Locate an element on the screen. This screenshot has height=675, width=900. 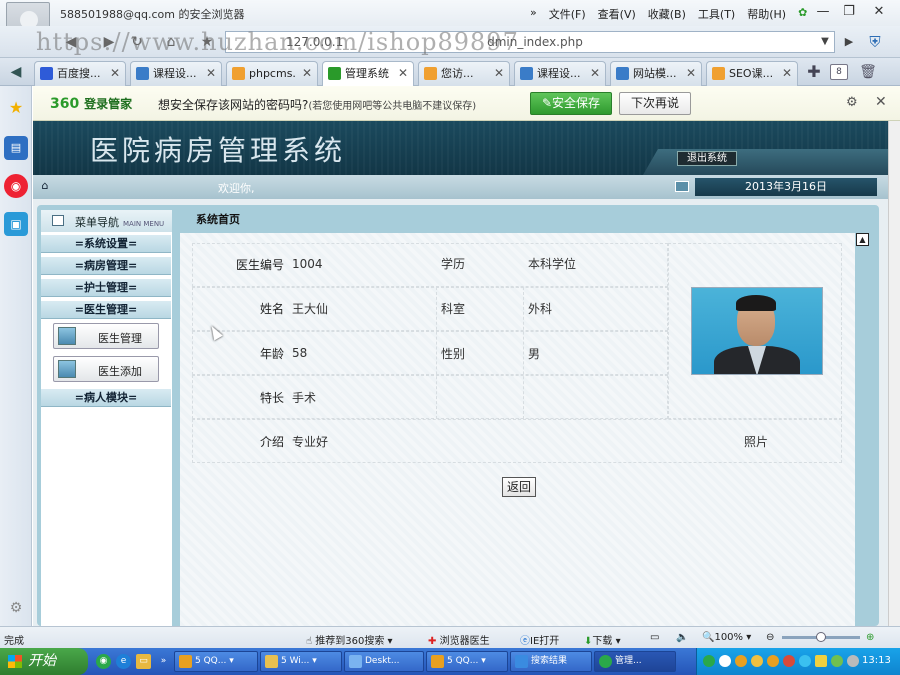
close-window-button: ✕ is located at coordinates (879, 12).